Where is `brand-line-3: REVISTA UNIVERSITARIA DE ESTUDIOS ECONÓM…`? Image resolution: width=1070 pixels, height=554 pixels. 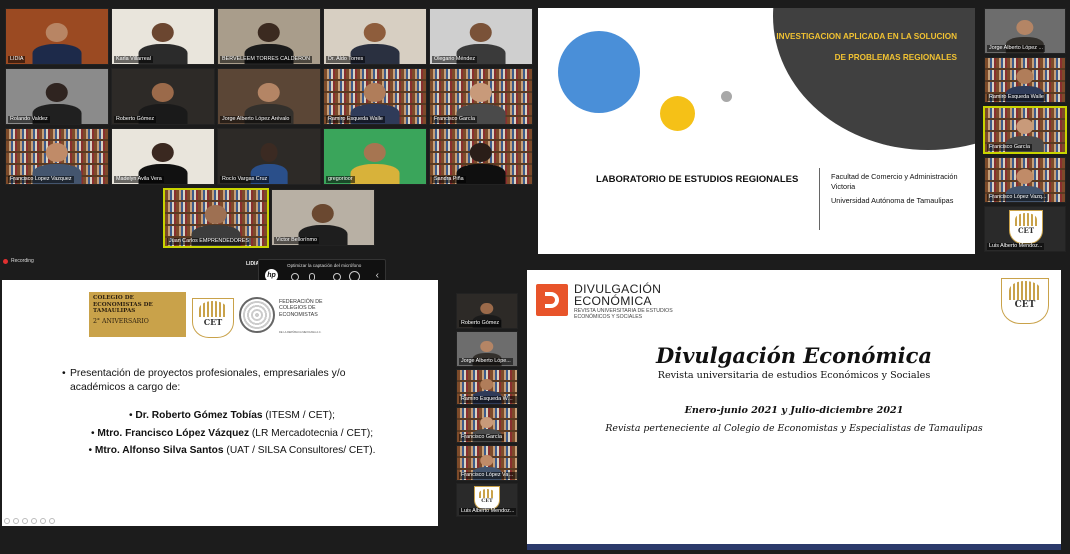 brand-line-3: REVISTA UNIVERSITARIA DE ESTUDIOS ECONÓM… is located at coordinates (623, 314).